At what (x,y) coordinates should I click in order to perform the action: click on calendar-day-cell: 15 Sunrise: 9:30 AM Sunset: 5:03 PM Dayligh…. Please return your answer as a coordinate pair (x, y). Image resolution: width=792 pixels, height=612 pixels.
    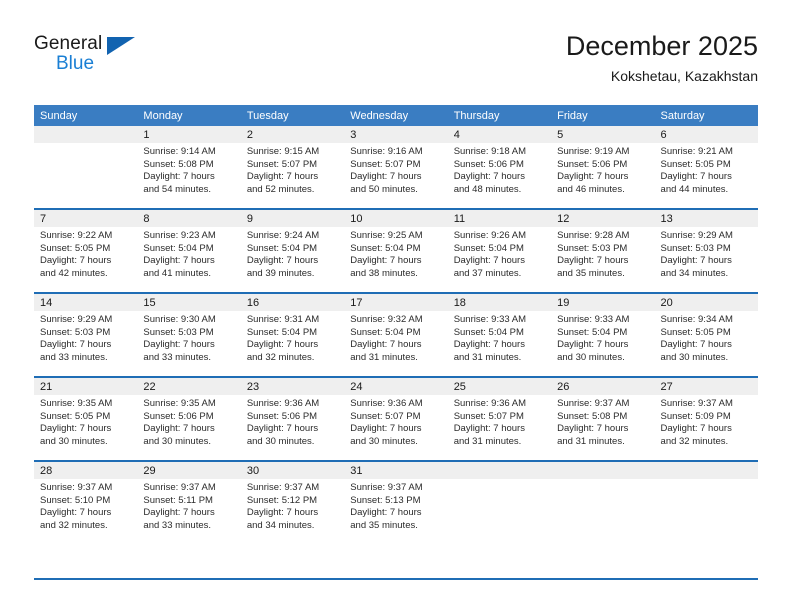
    Looking at the image, I should click on (189, 334).